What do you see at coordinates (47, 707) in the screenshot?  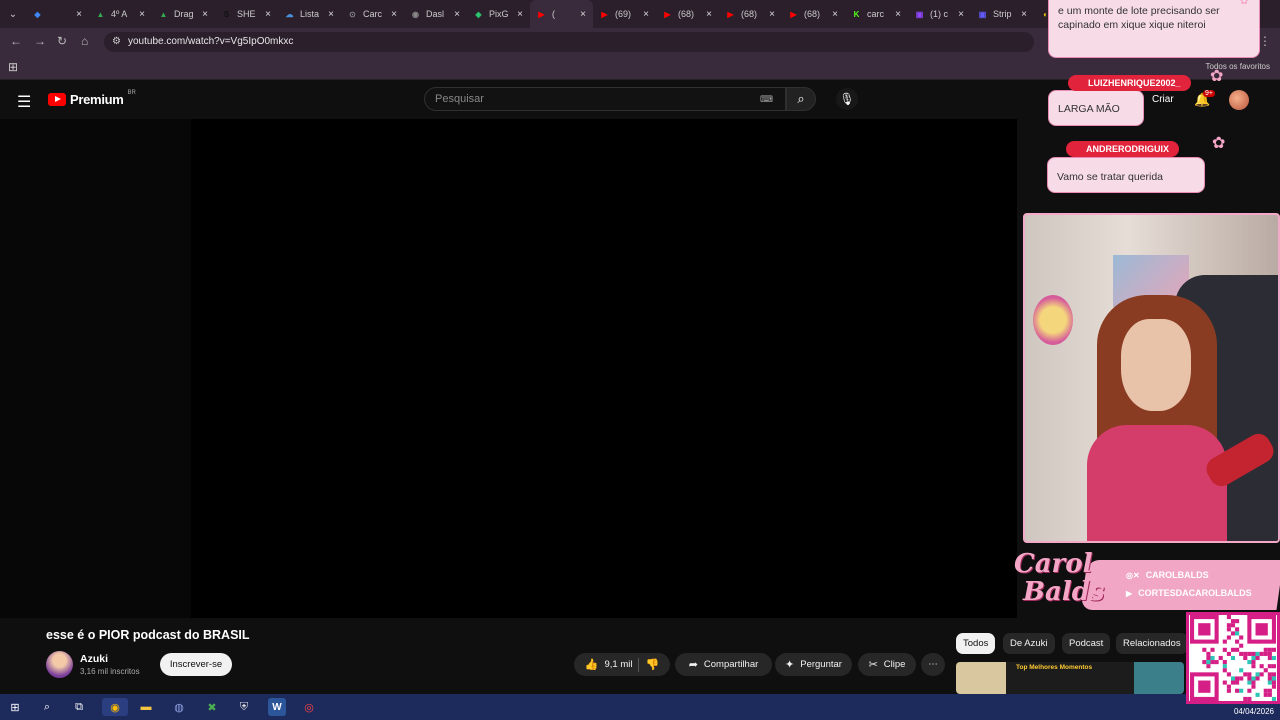 I see `search-taskbar-icon: ⌕` at bounding box center [47, 707].